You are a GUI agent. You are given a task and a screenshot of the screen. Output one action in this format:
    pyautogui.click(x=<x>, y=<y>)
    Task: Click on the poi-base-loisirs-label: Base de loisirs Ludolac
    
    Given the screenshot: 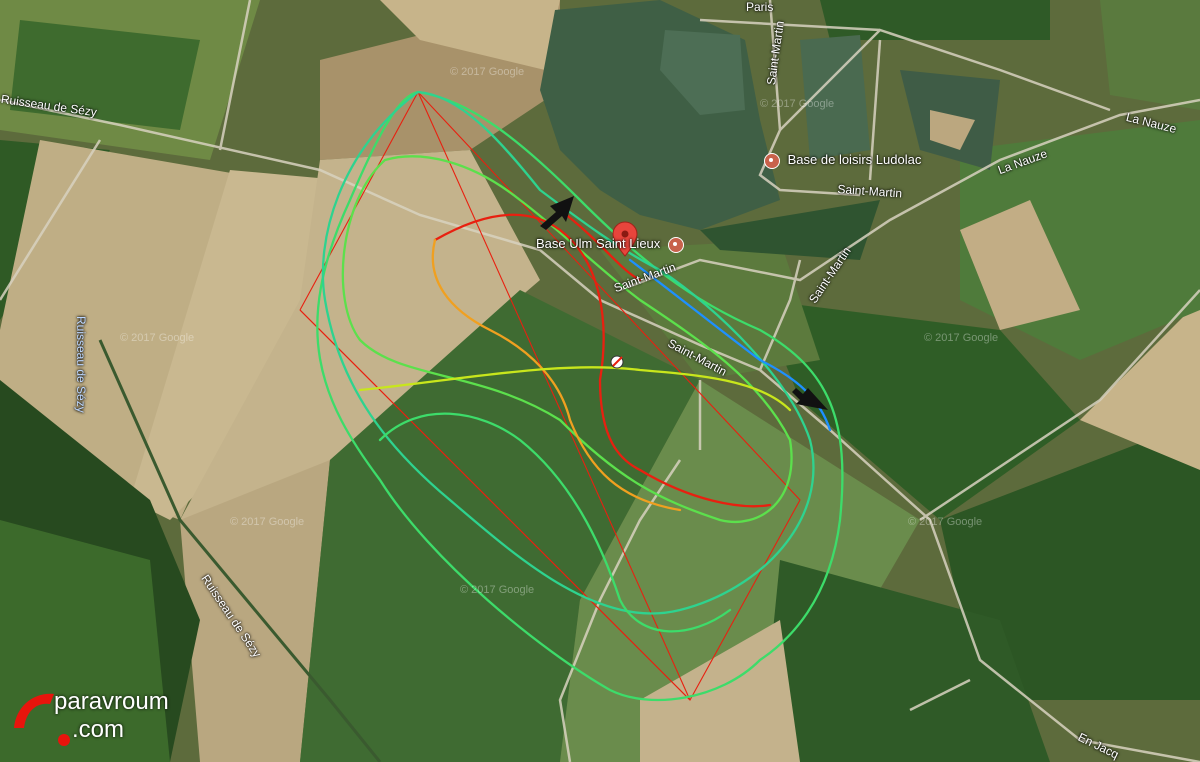 What is the action you would take?
    pyautogui.click(x=854, y=159)
    